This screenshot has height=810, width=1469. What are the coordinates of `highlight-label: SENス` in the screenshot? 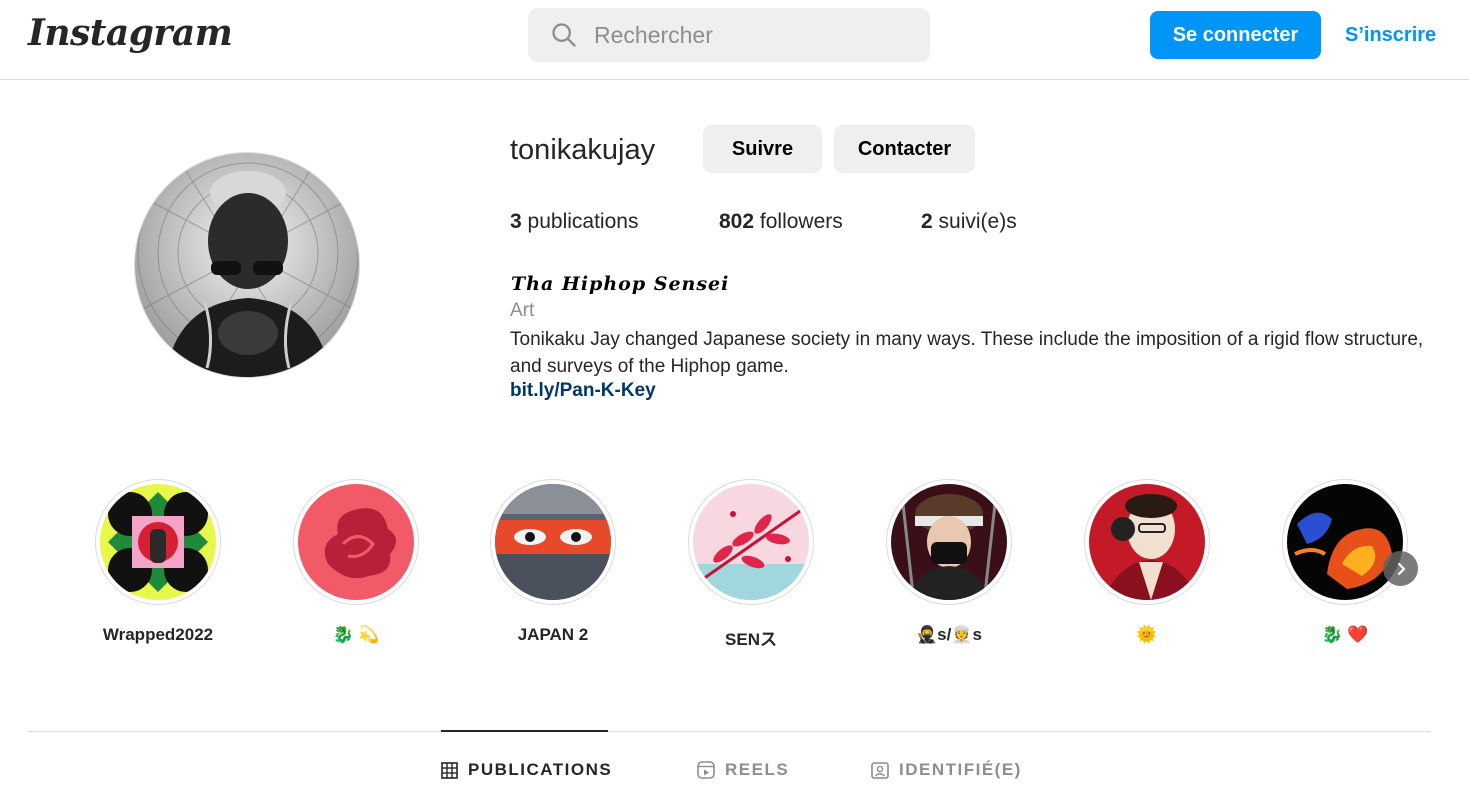 It's located at (751, 639).